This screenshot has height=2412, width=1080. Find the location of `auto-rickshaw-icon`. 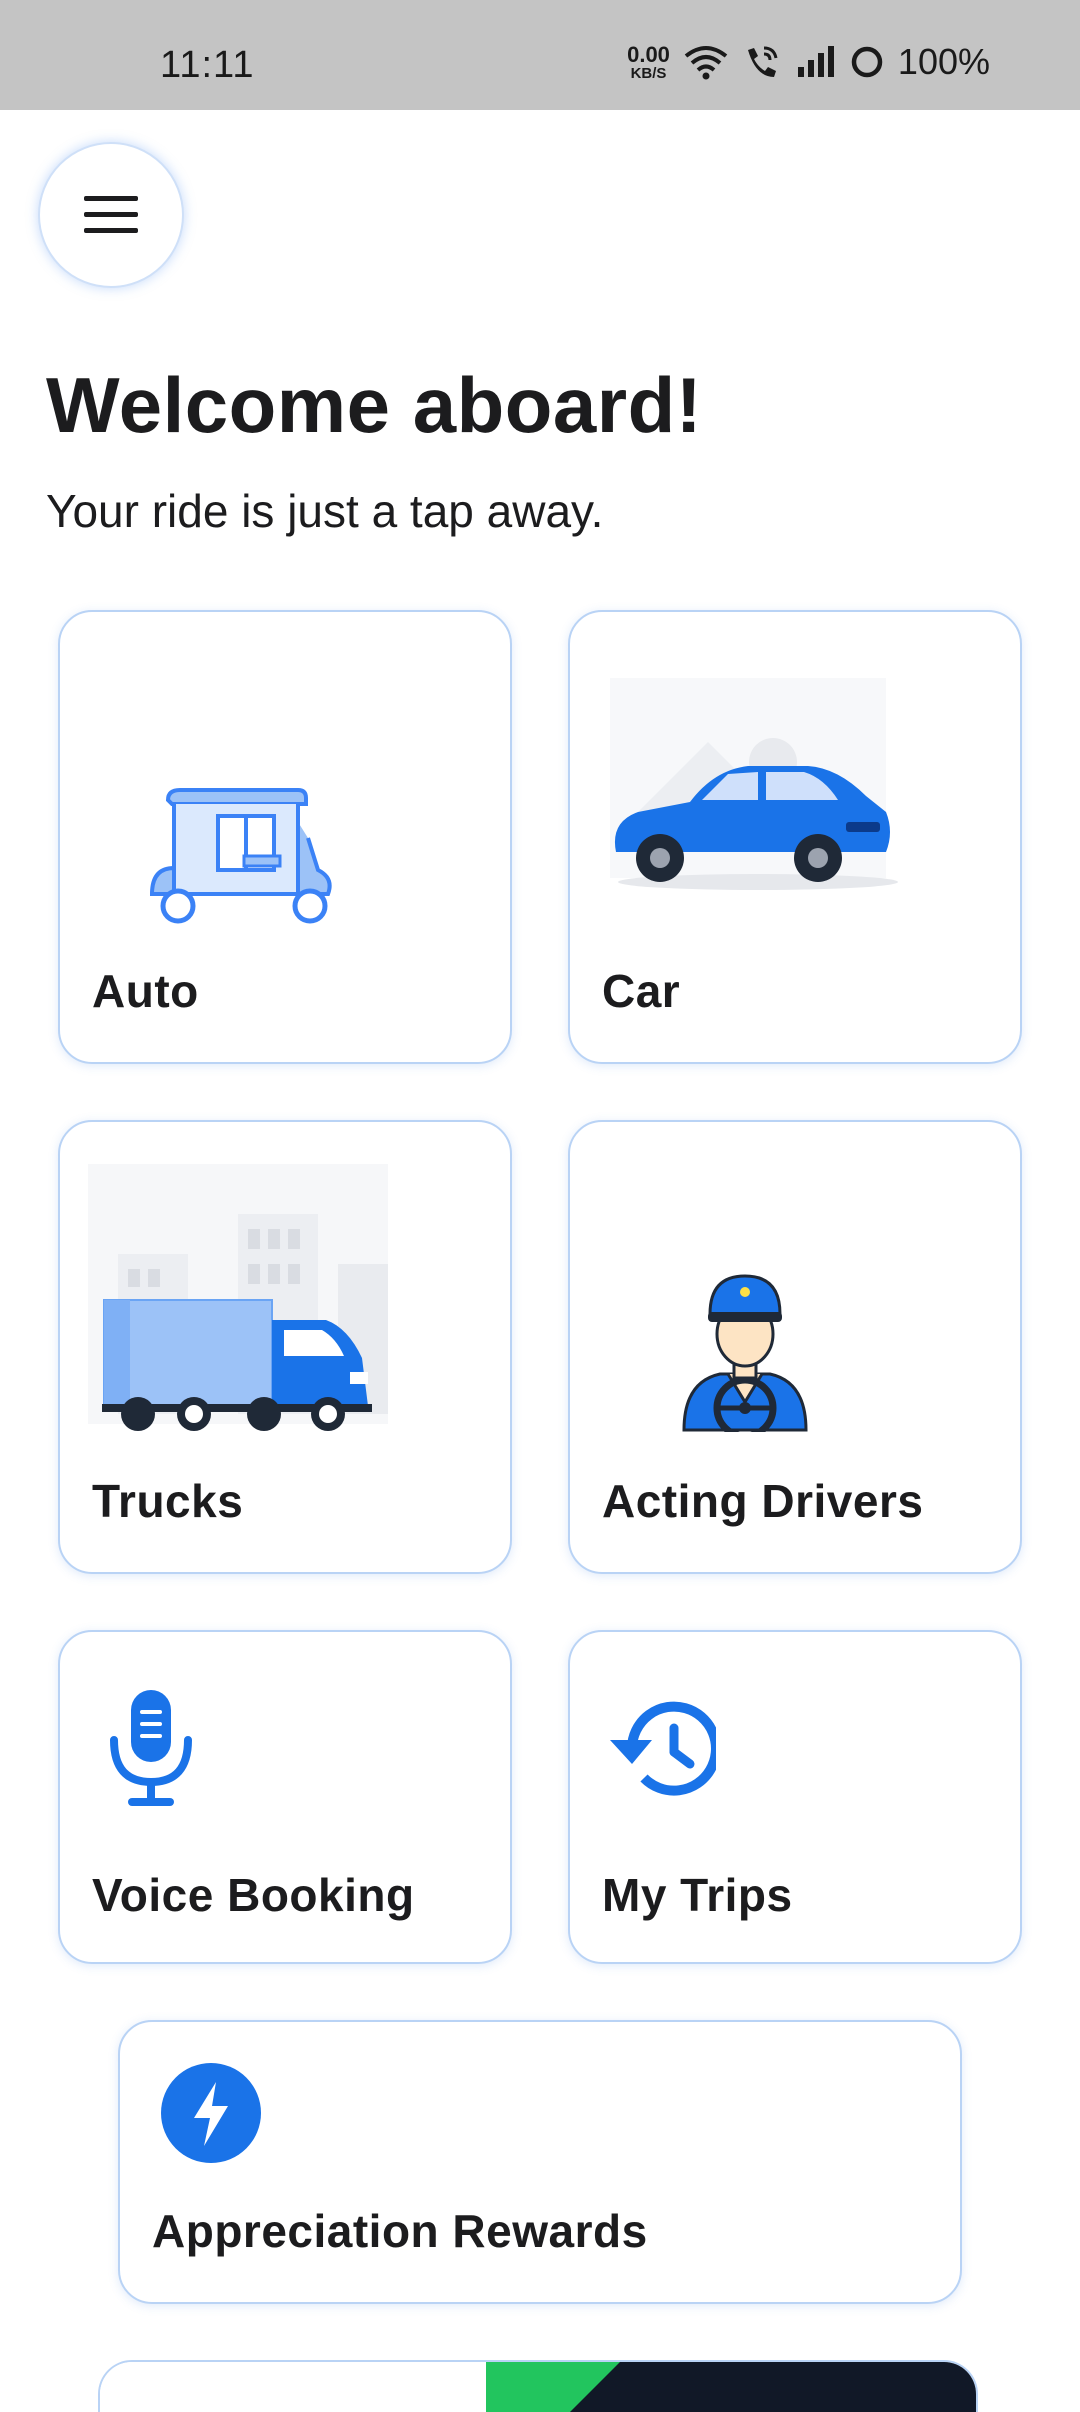

auto-rickshaw-icon is located at coordinates (240, 856).